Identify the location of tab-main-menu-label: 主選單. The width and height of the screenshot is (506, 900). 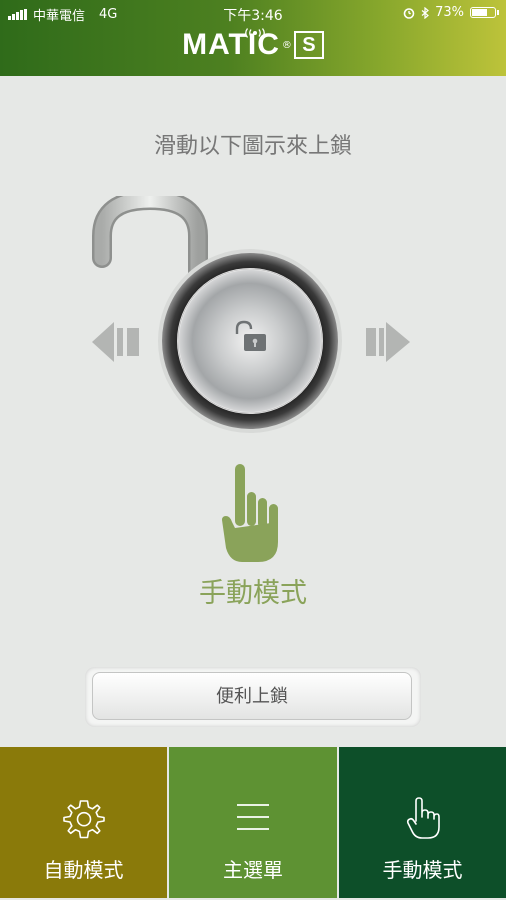
(253, 870).